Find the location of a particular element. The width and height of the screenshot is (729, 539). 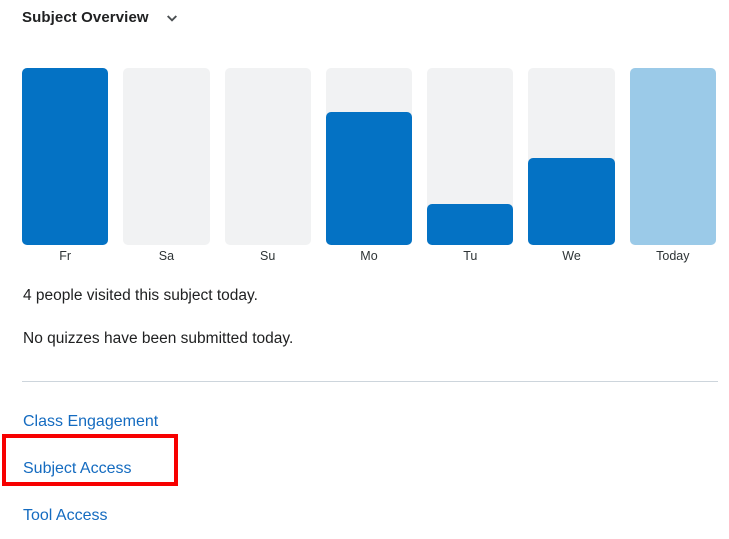

bar-label: Tu is located at coordinates (470, 256).